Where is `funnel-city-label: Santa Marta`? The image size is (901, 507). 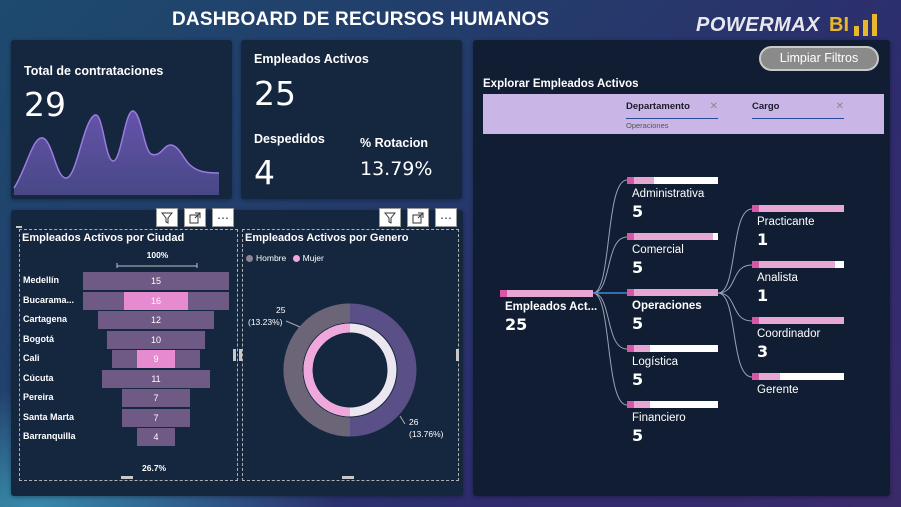 funnel-city-label: Santa Marta is located at coordinates (49, 416).